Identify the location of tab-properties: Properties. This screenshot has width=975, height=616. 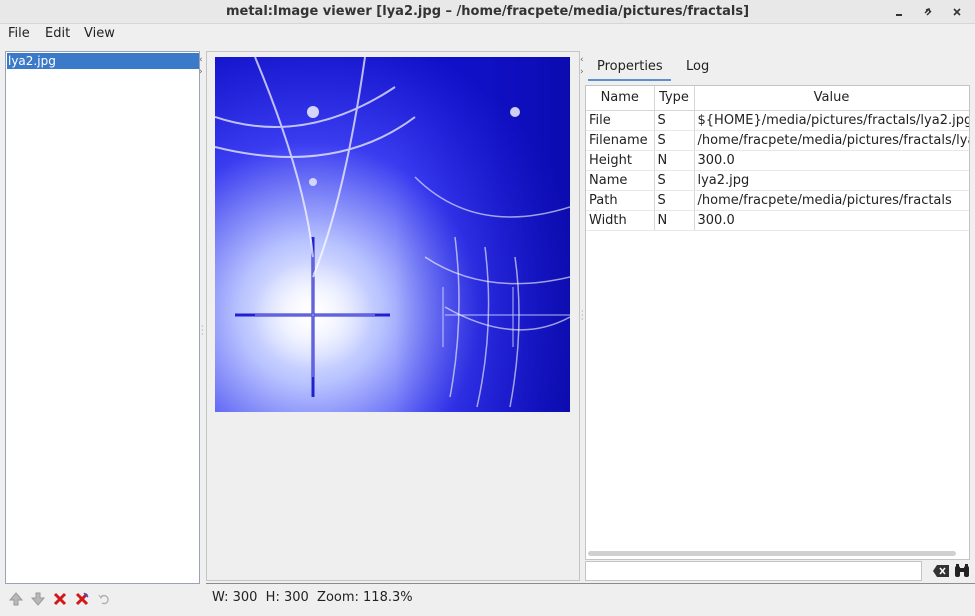
(630, 66).